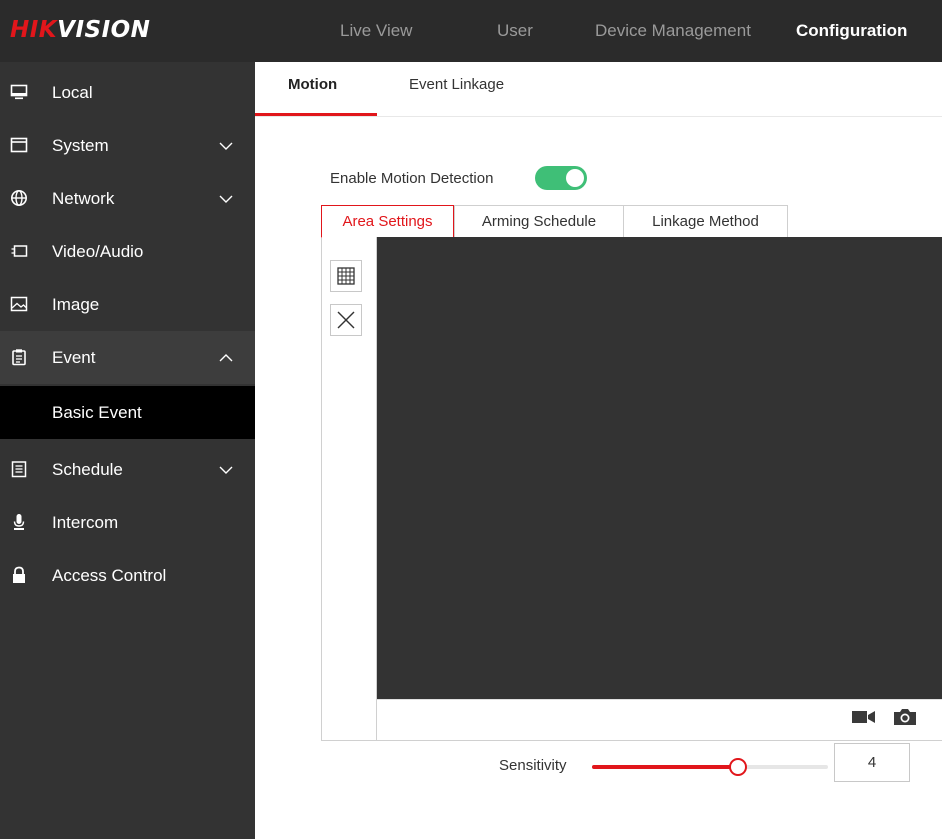  I want to click on close-icon, so click(346, 320).